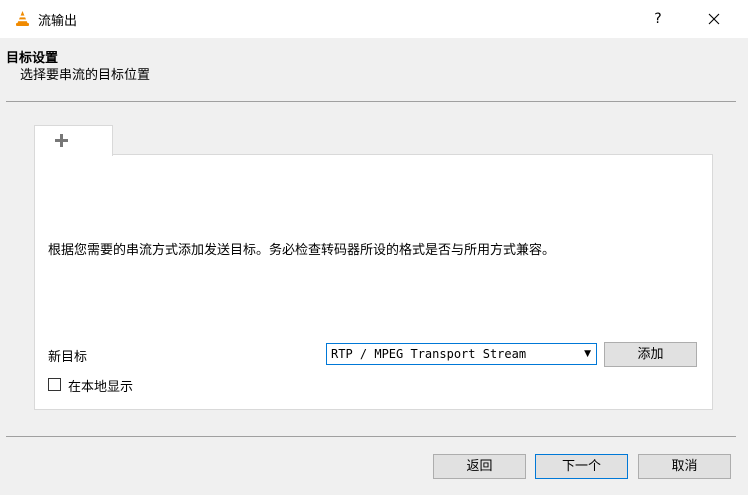  I want to click on footer-divider, so click(371, 436).